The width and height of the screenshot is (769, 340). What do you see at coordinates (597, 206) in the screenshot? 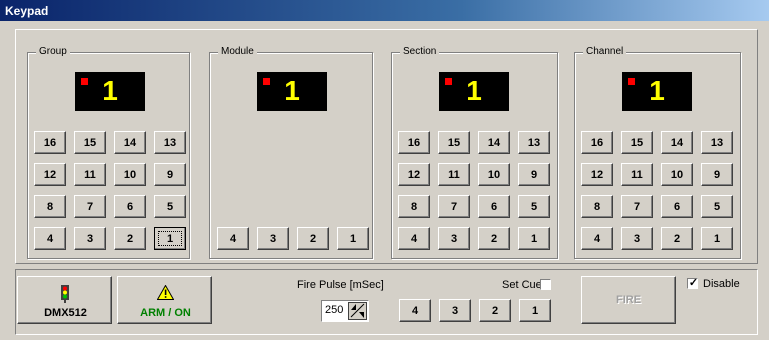
I see `channel-key-8: 8` at bounding box center [597, 206].